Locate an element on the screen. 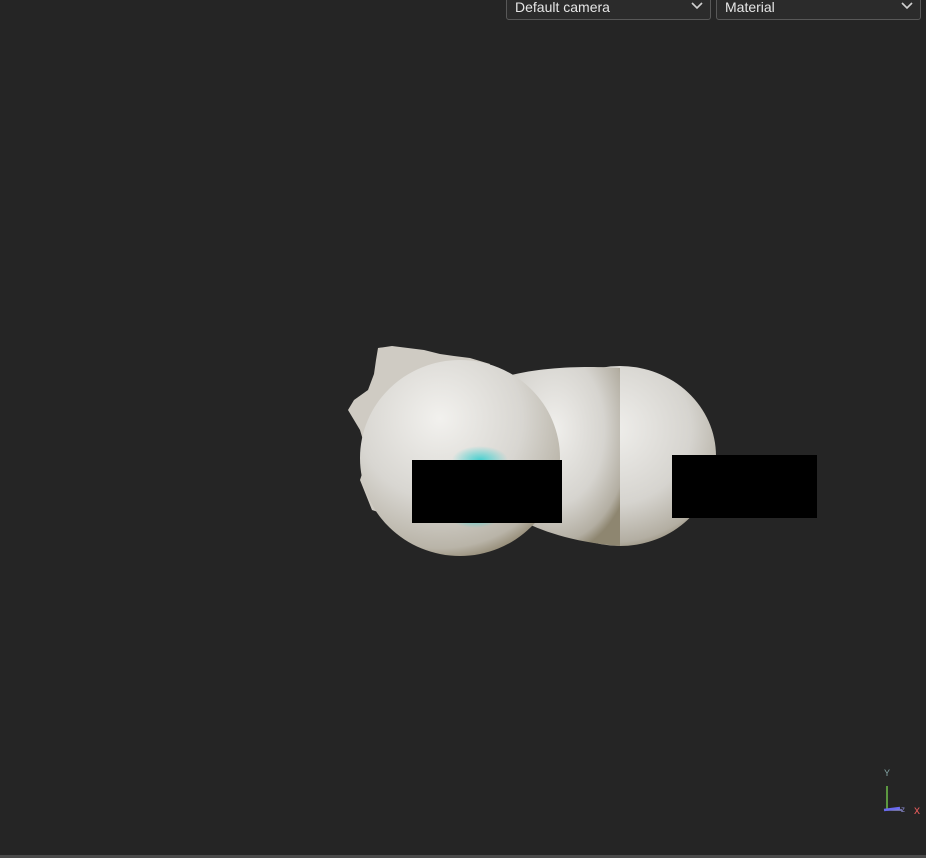 This screenshot has height=858, width=926. camera-select-value: Default camera is located at coordinates (562, 7).